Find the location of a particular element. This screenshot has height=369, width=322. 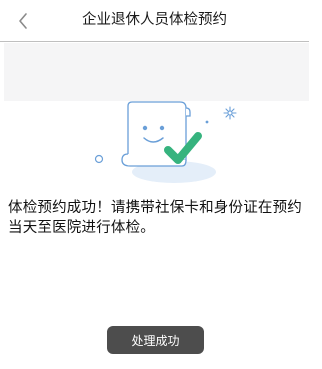

nav-bar: 企业退休人员体检预约 is located at coordinates (154, 21).